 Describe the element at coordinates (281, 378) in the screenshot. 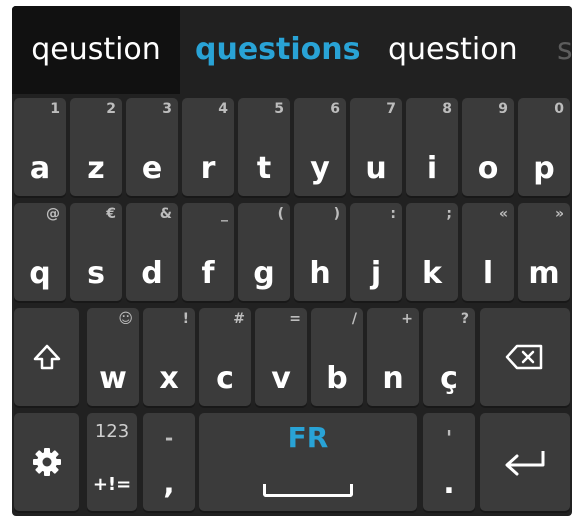

I see `key-label: v` at that location.